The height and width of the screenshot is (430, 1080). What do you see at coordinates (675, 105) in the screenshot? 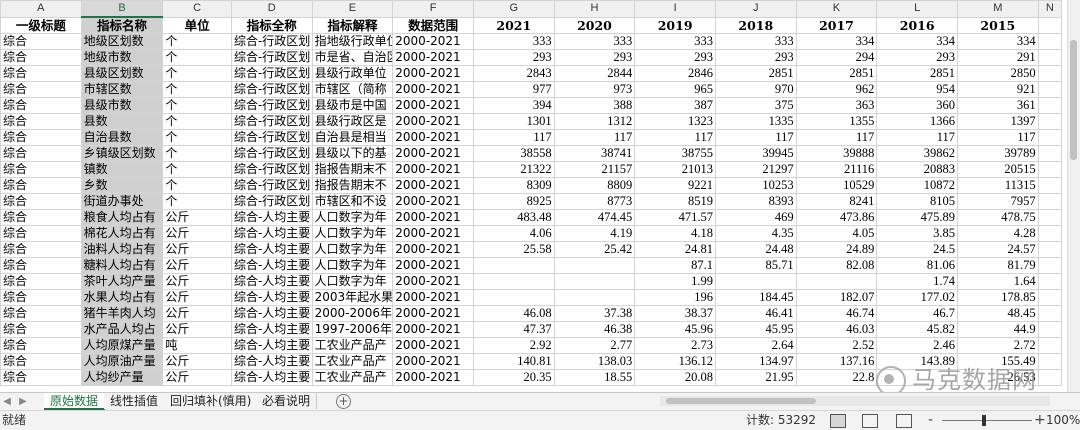
I see `cell: 387` at bounding box center [675, 105].